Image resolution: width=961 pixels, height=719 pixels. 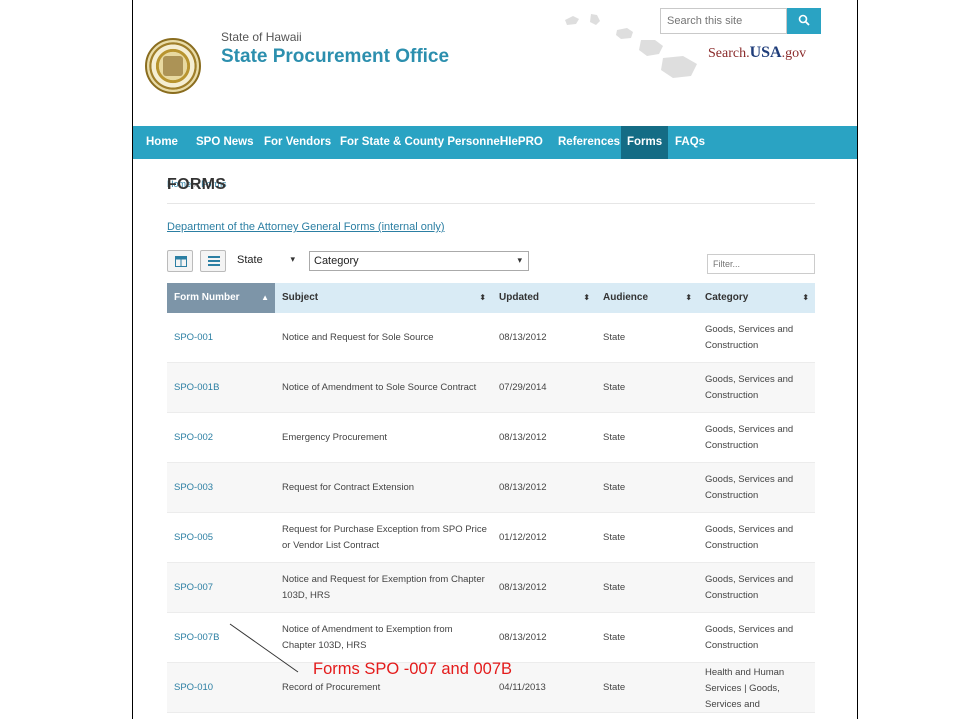 I want to click on annotation-label: Forms SPO -007 and 007B, so click(x=413, y=669).